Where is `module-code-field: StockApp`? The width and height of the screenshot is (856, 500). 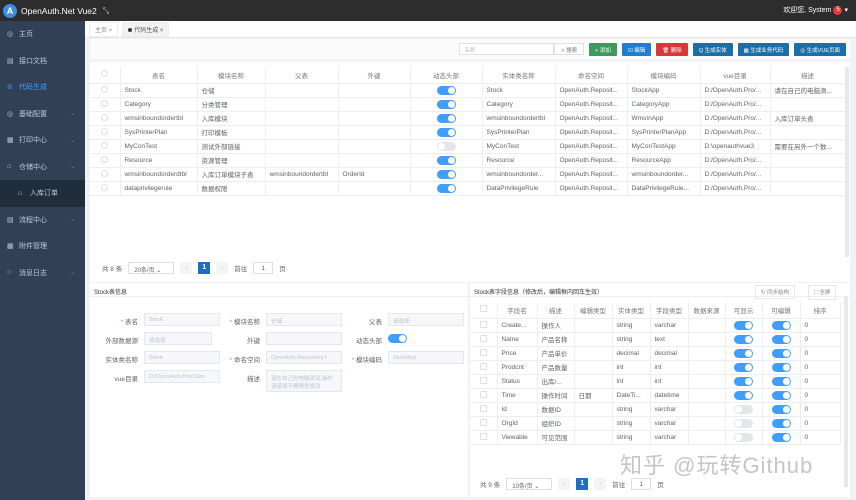 module-code-field: StockApp is located at coordinates (426, 357).